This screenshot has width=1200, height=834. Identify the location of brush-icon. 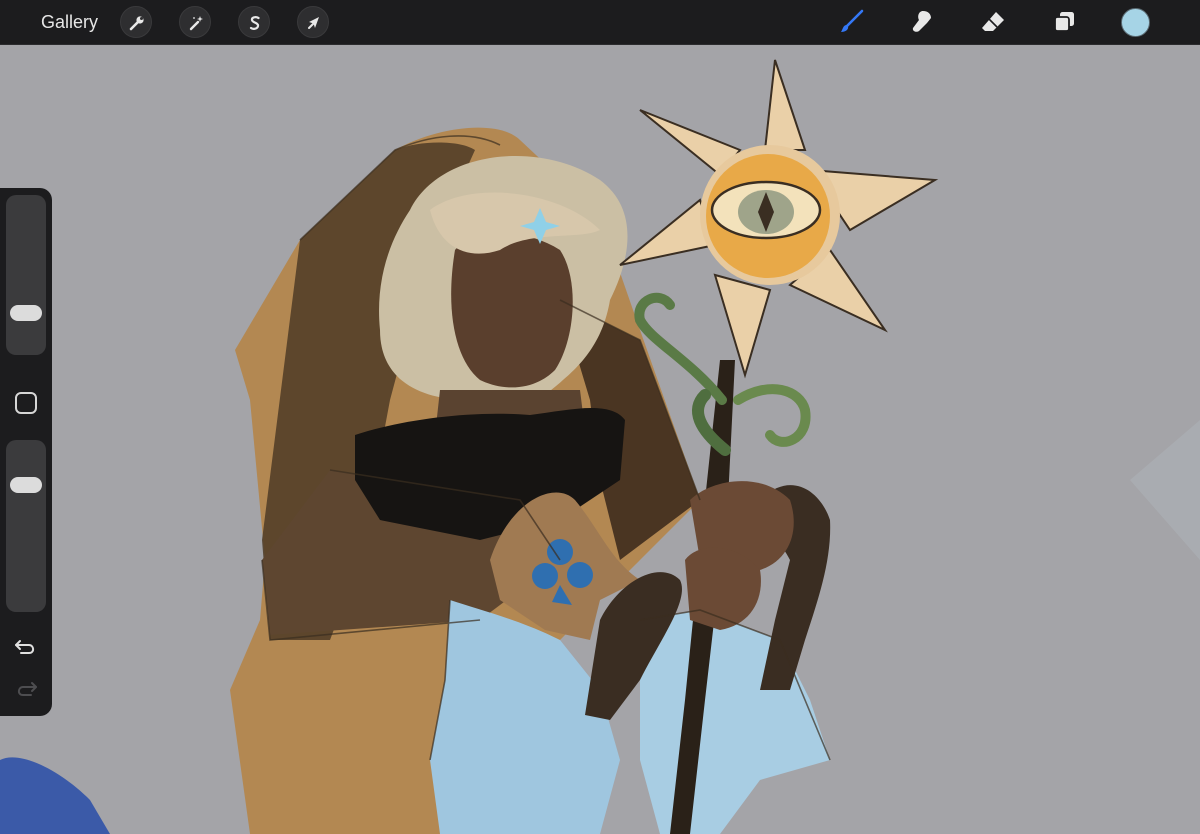
(852, 20).